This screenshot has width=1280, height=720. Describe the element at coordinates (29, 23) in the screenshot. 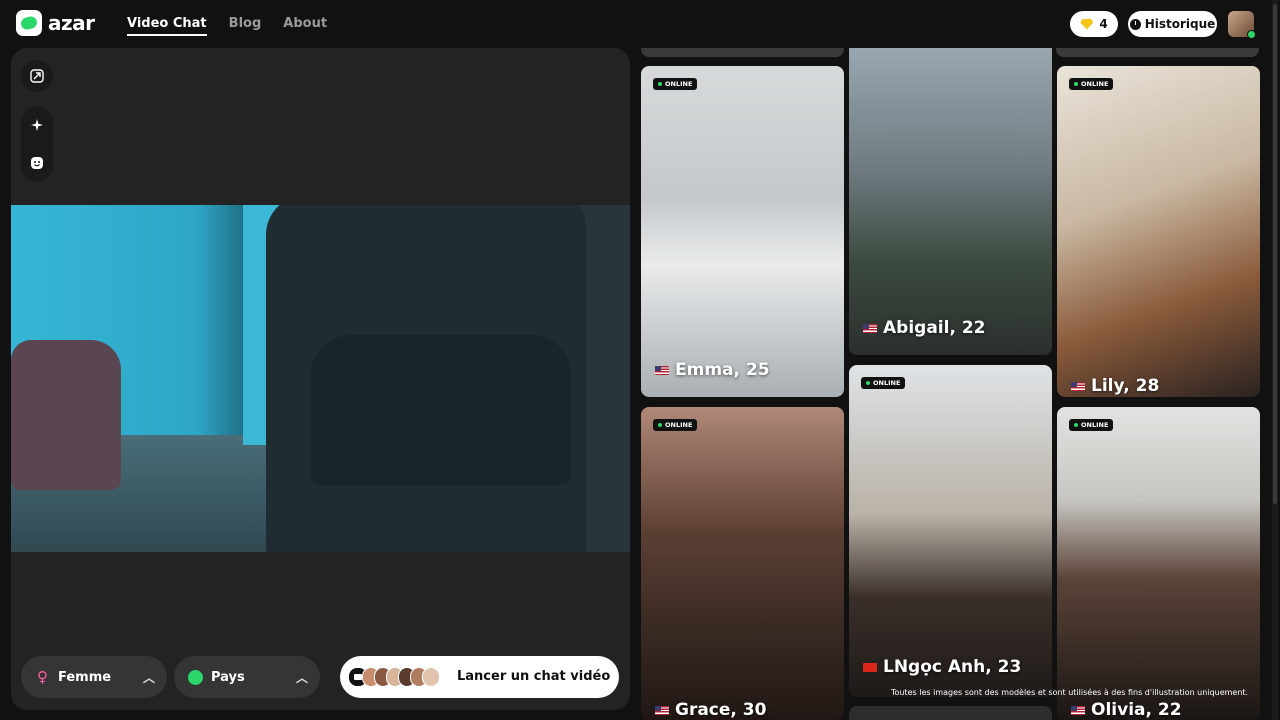

I see `azar-logo-icon` at that location.